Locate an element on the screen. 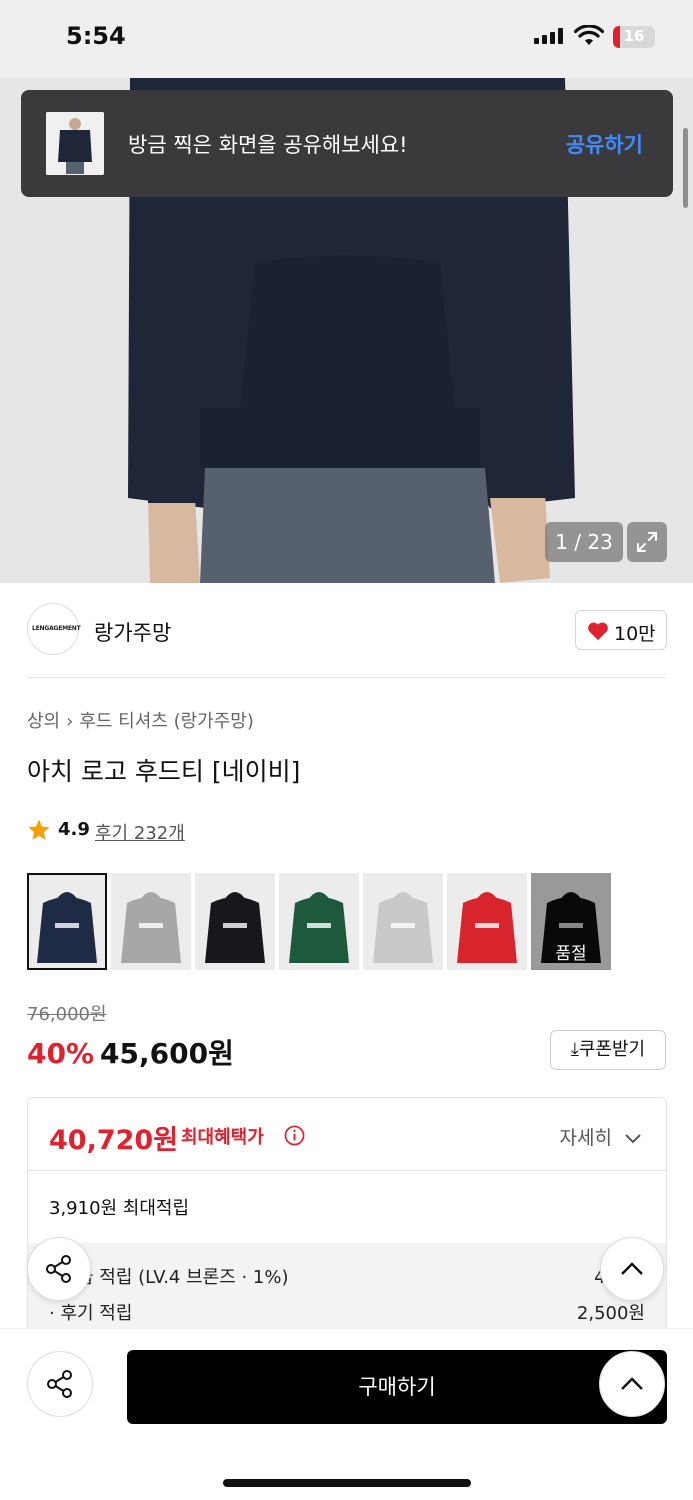  expand-image-button is located at coordinates (647, 542).